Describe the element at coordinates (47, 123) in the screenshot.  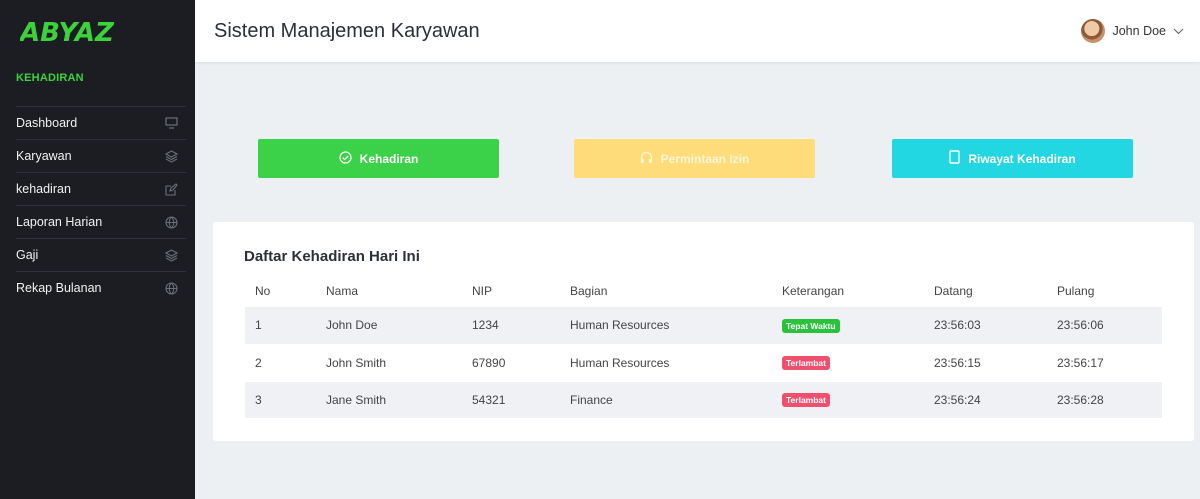
I see `sidebar-item-label: Dashboard` at that location.